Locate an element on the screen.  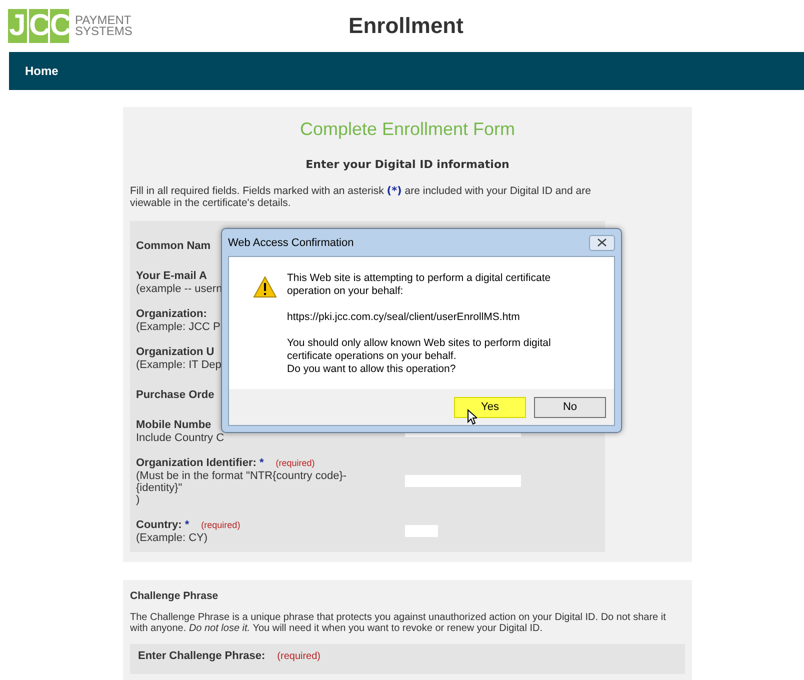
field-label: Enter Challenge Phrase: is located at coordinates (202, 656).